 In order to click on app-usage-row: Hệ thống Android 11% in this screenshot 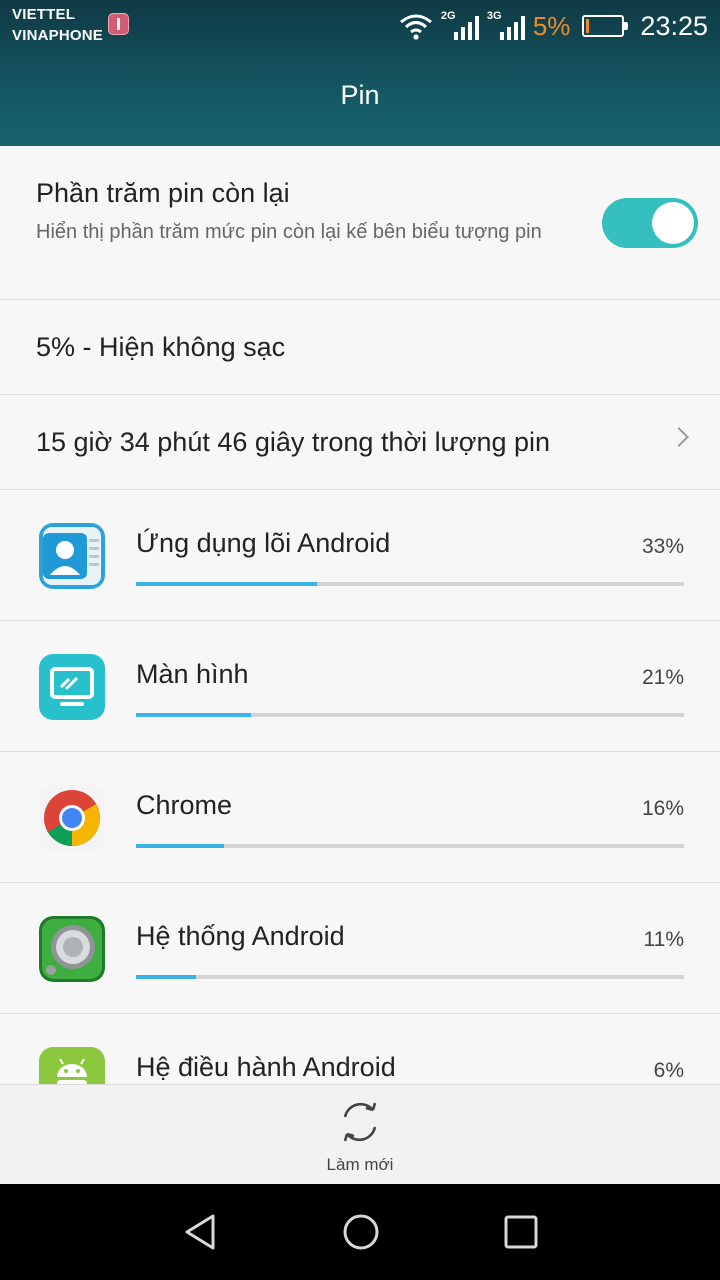, I will do `click(360, 948)`.